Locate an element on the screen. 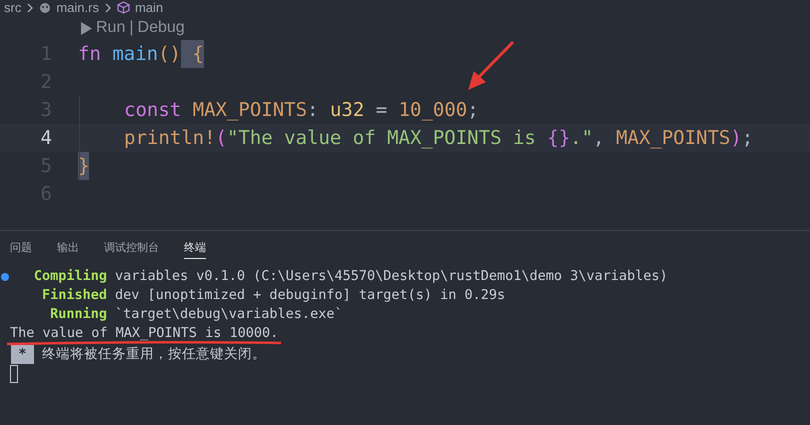  breadcrumb-item: main.rs is located at coordinates (77, 7).